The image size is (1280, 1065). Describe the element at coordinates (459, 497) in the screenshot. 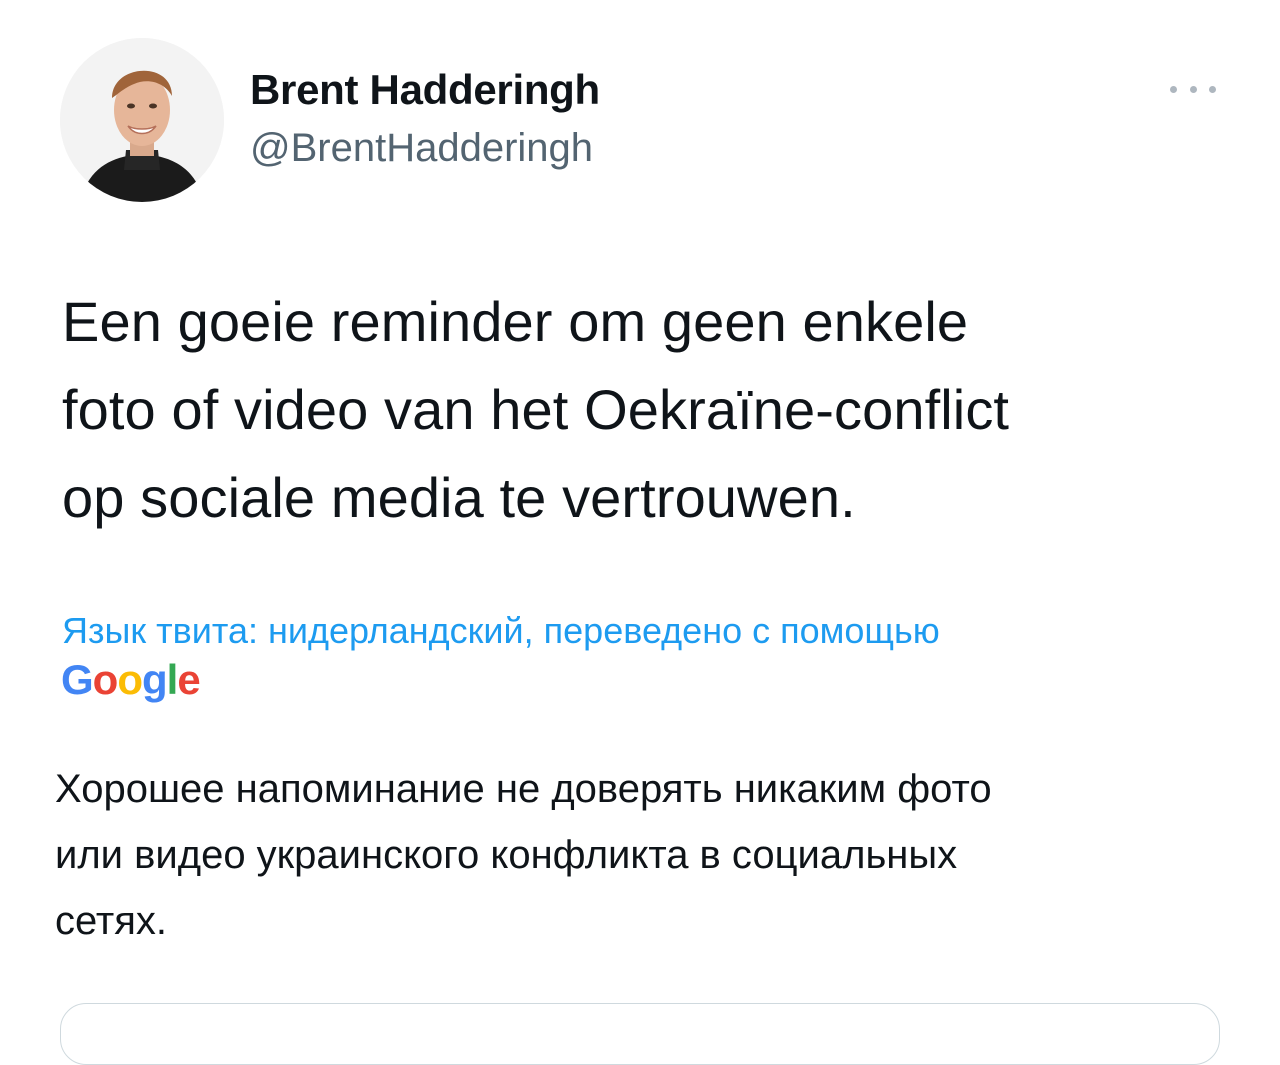

I see `tweet-text-line: op sociale media te vertrouwen.` at that location.